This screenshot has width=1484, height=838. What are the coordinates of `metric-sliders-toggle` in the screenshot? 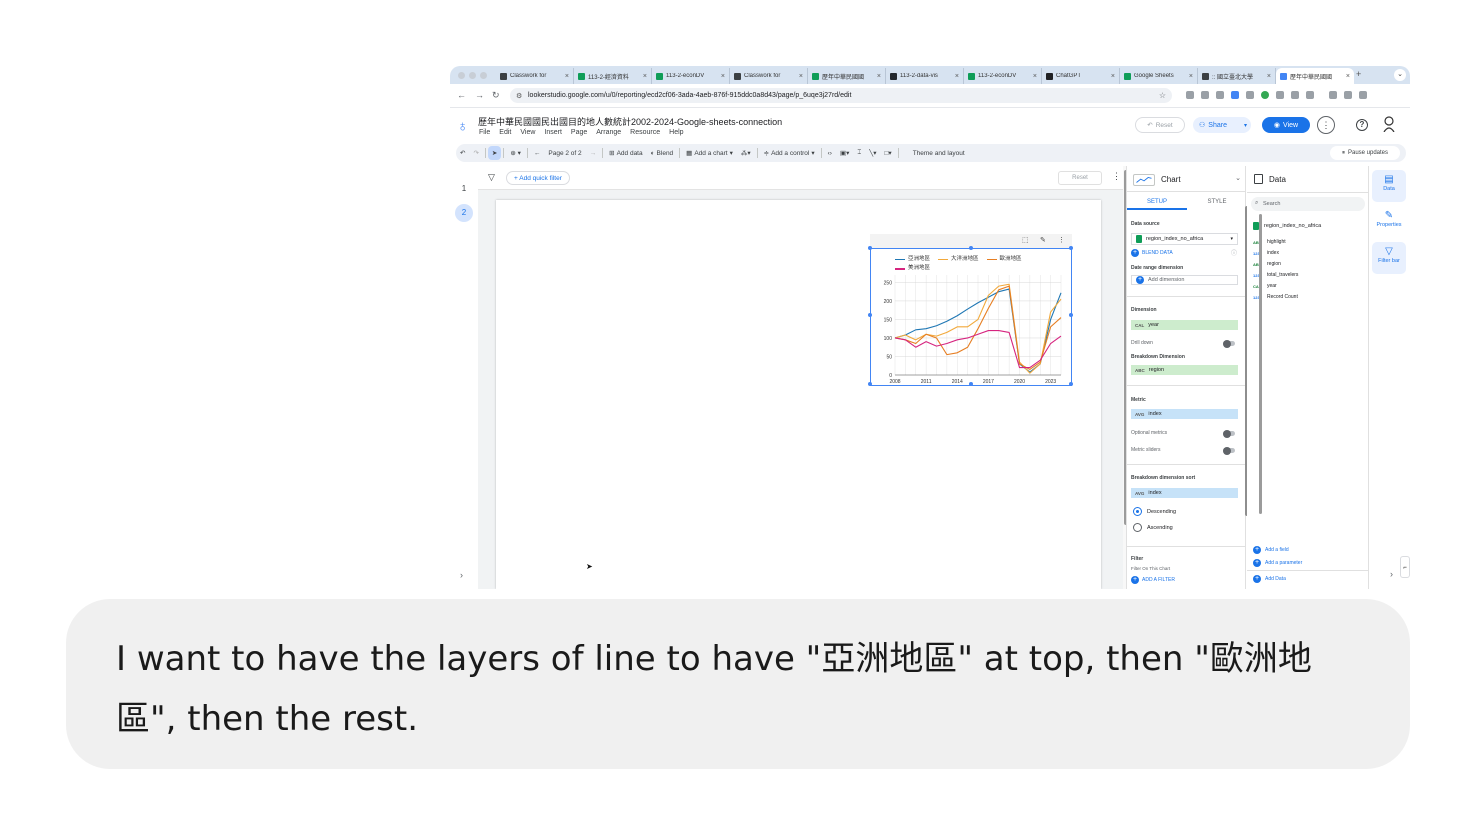 It's located at (1229, 450).